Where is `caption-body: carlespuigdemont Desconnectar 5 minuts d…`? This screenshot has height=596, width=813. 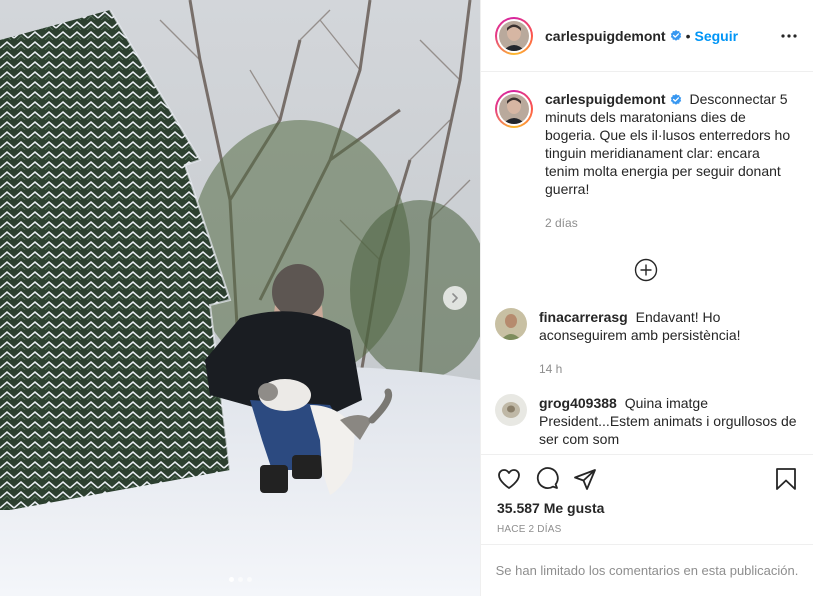 caption-body: carlespuigdemont Desconnectar 5 minuts d… is located at coordinates (671, 161).